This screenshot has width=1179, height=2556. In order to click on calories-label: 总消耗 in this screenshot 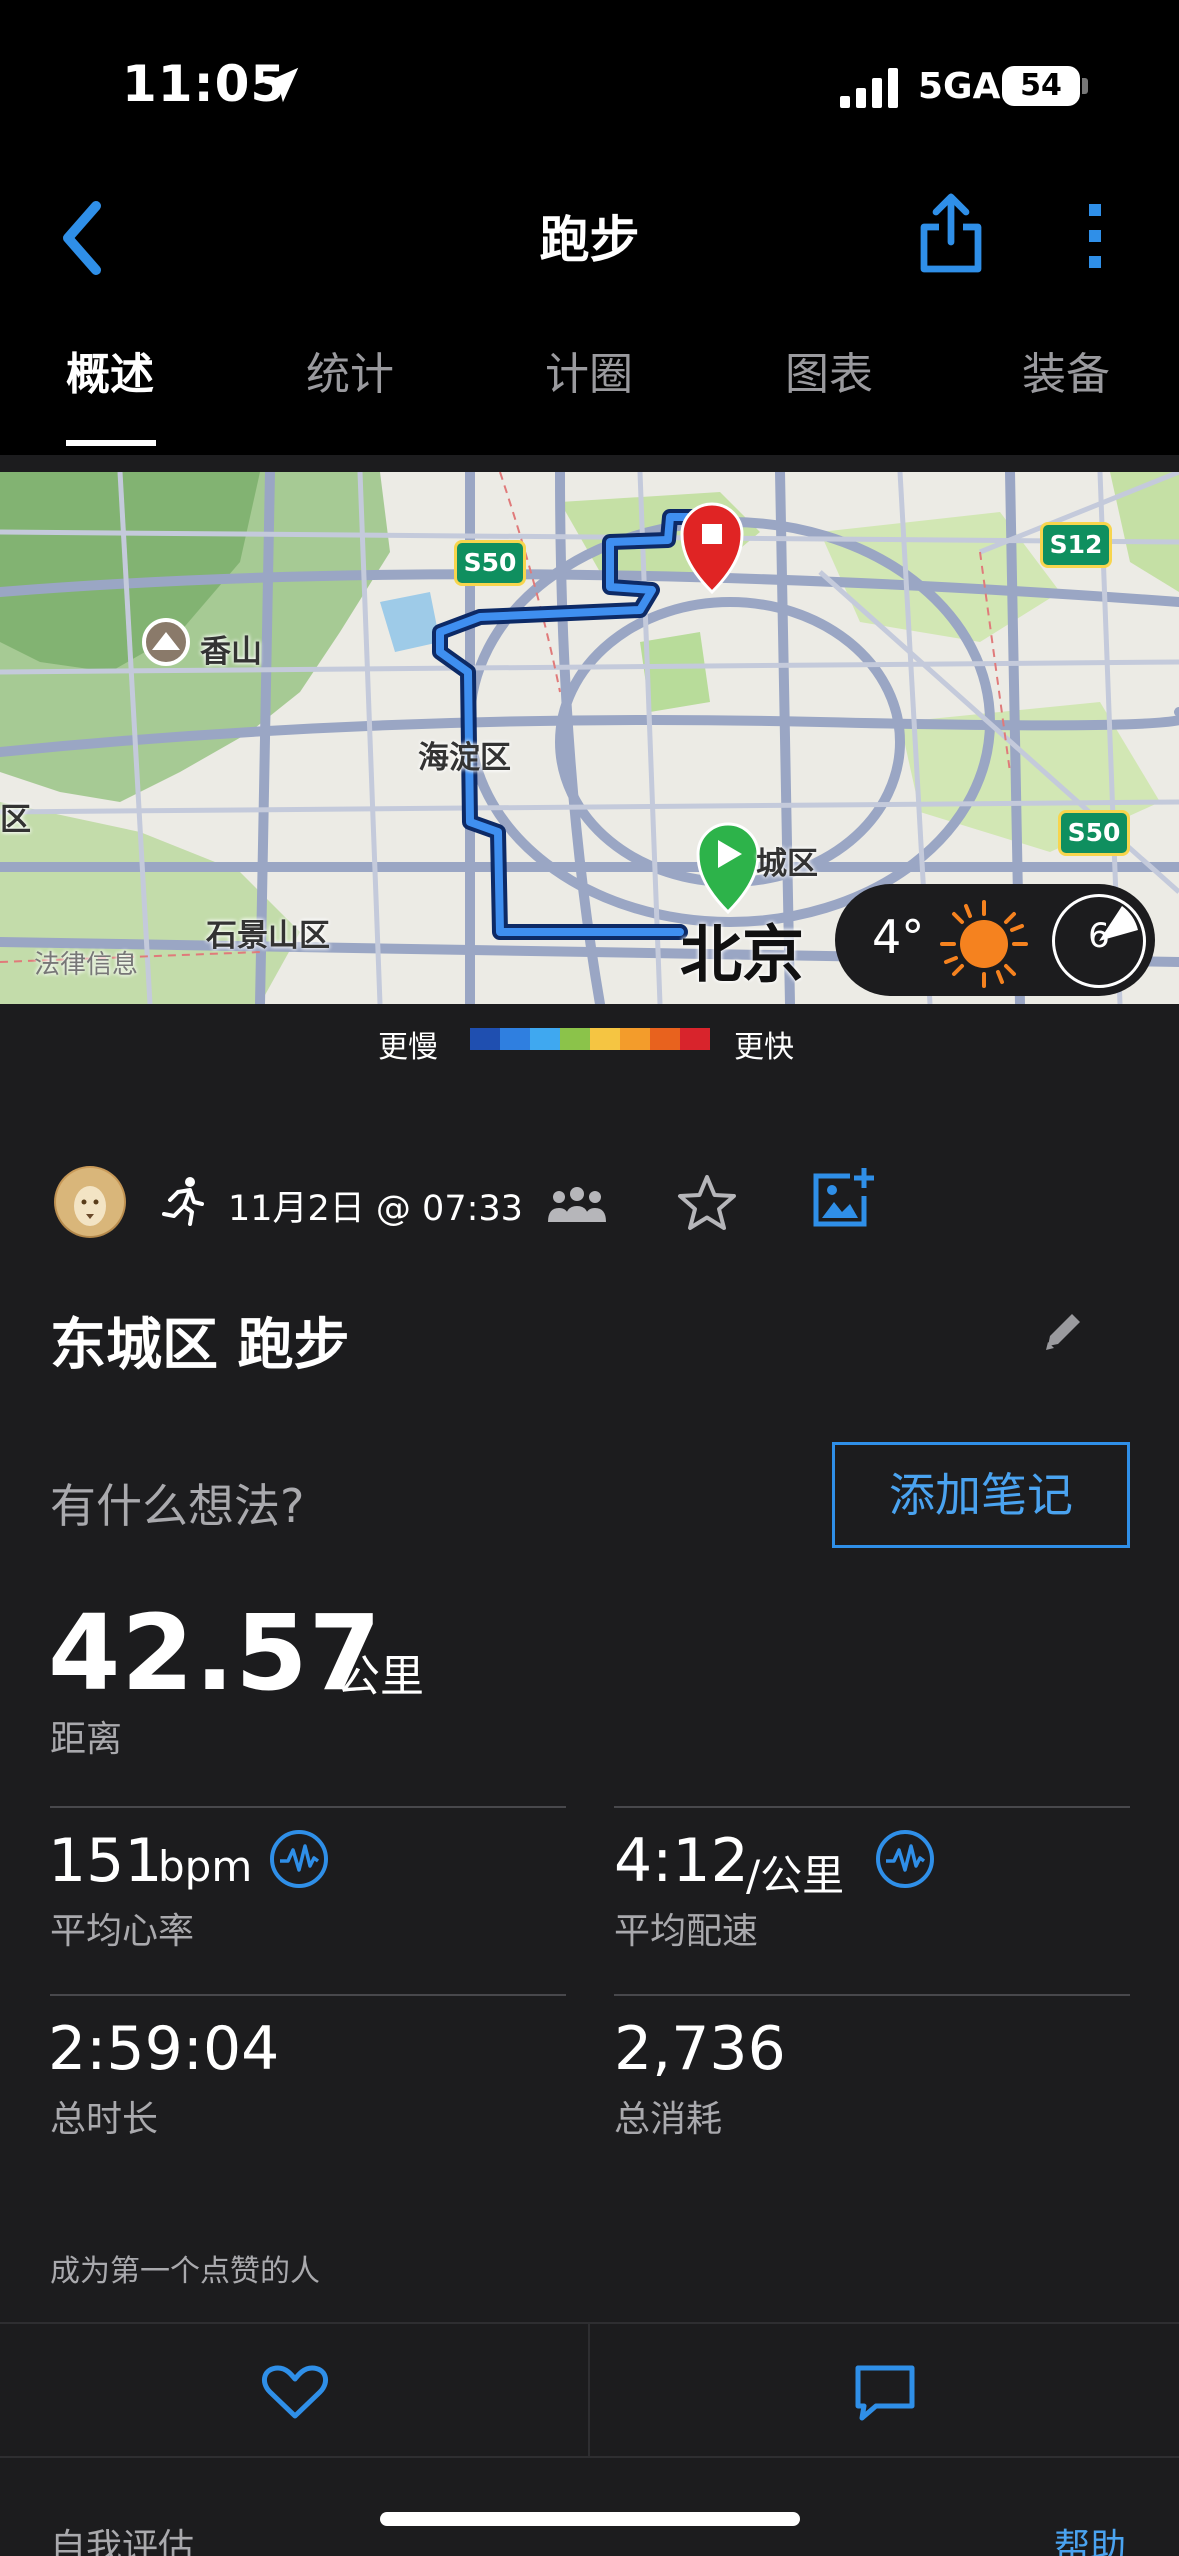, I will do `click(668, 2119)`.